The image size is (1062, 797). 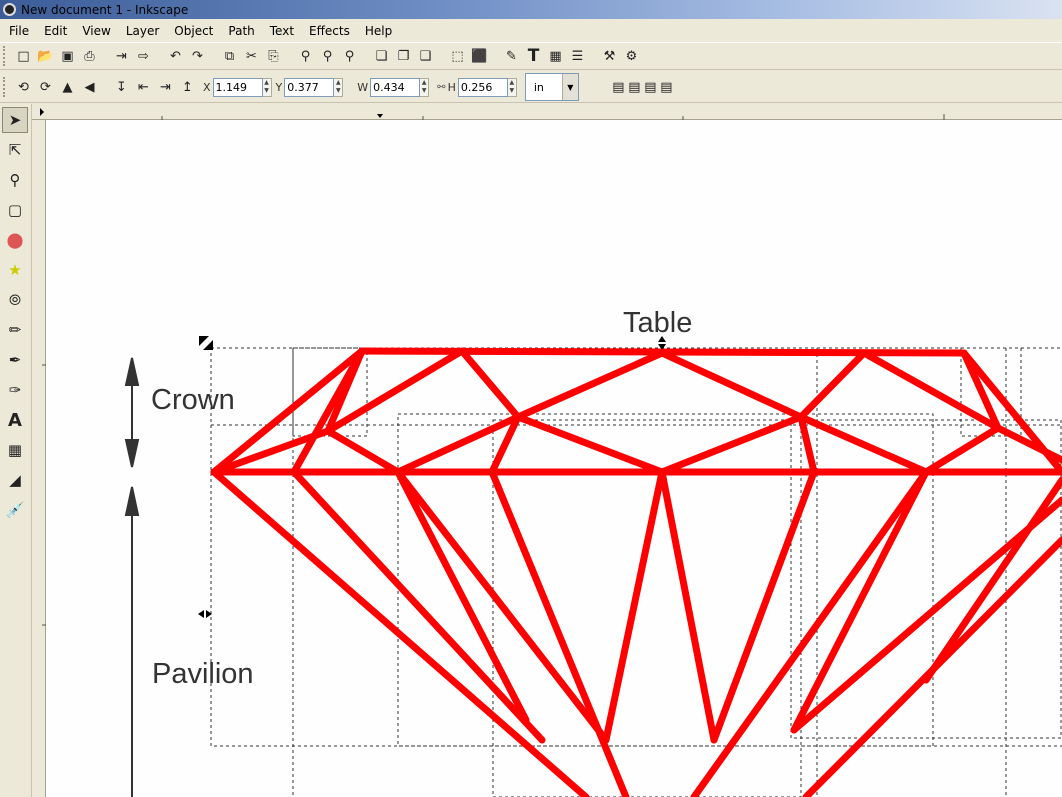 What do you see at coordinates (381, 56) in the screenshot?
I see `duplicate-icon: ❏` at bounding box center [381, 56].